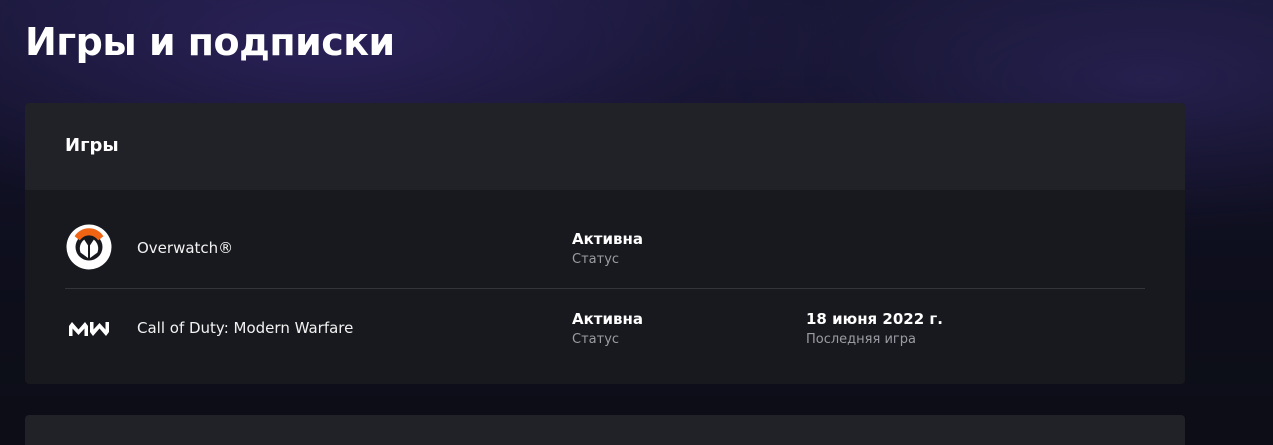  I want to click on games-section-title: Игры, so click(92, 145).